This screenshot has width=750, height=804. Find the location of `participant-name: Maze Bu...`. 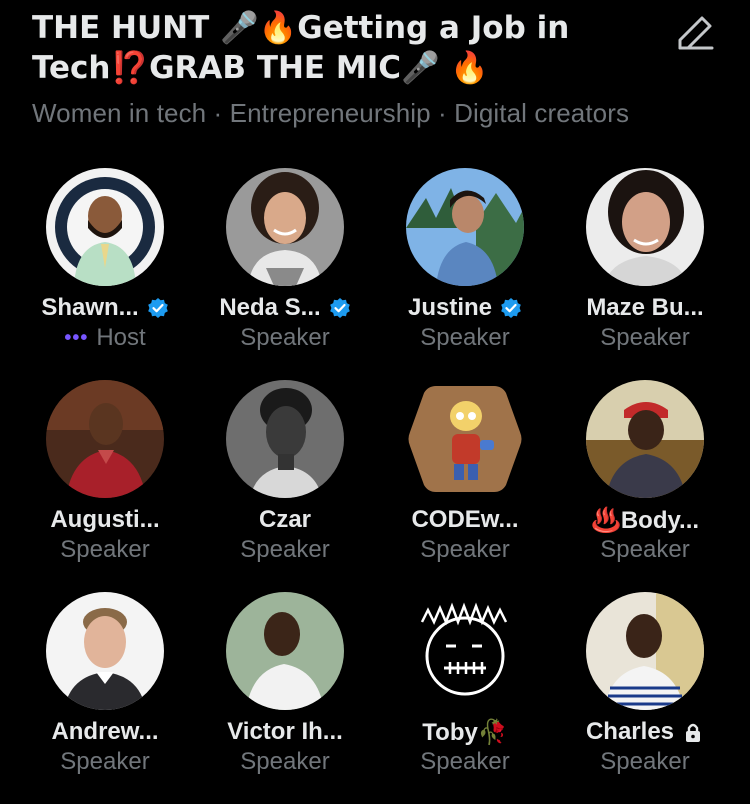

participant-name: Maze Bu... is located at coordinates (645, 307).